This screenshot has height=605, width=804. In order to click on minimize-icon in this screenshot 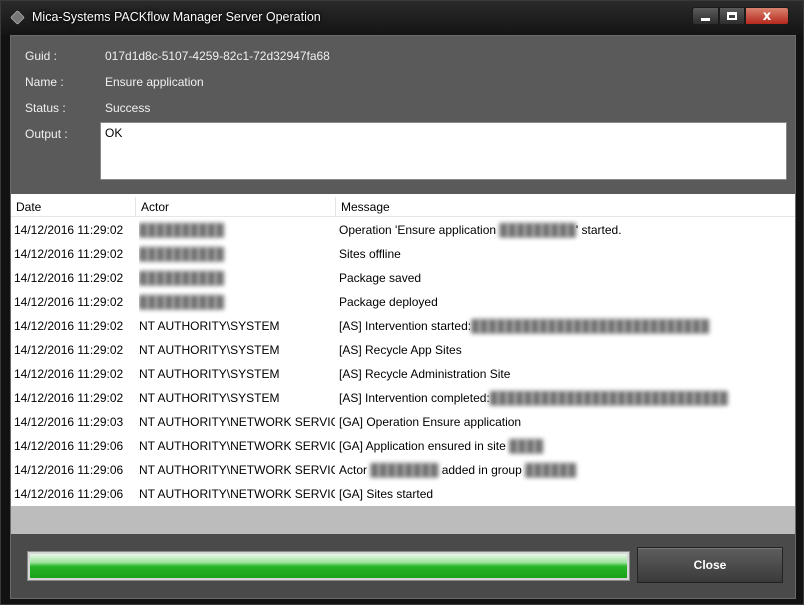, I will do `click(705, 19)`.